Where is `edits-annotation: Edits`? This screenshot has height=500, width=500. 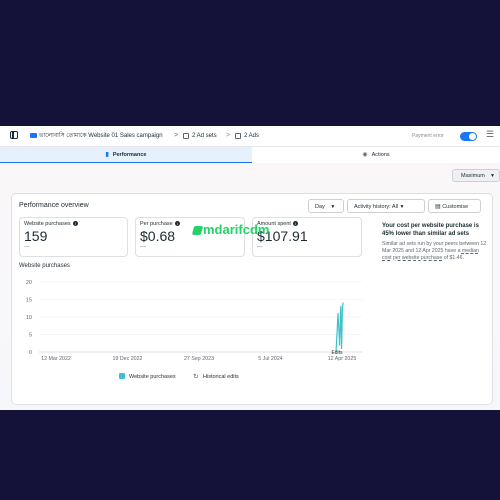 edits-annotation: Edits is located at coordinates (337, 353).